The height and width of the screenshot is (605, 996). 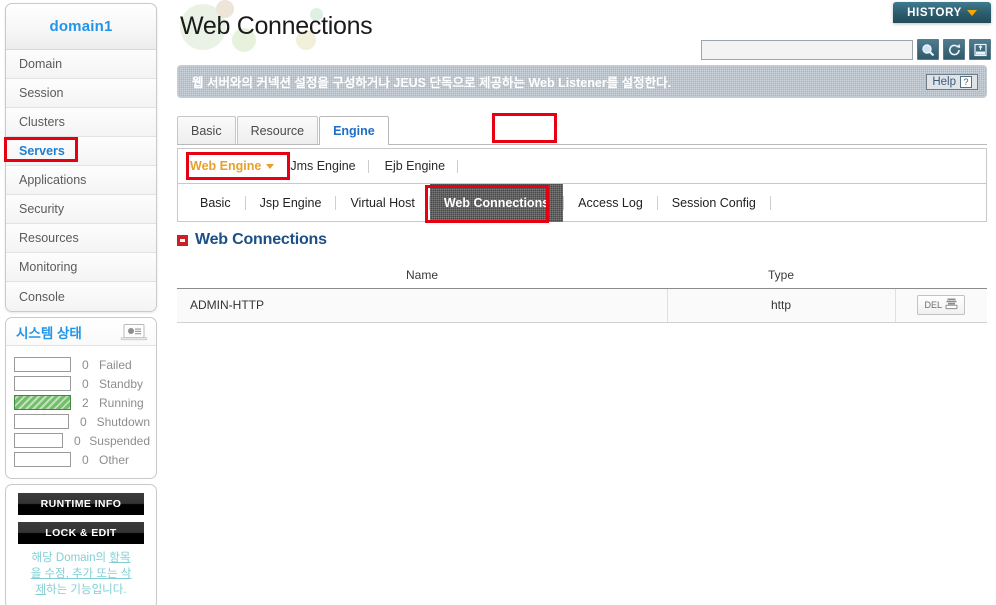 I want to click on table-body: ADMIN-HTTP http DEL, so click(x=582, y=305).